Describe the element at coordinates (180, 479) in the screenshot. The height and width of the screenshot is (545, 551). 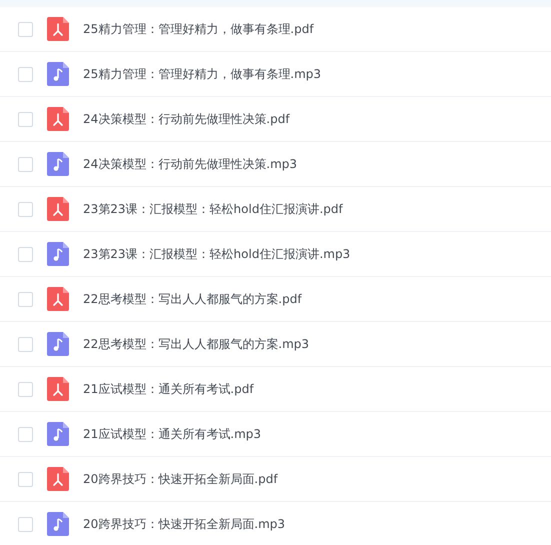
I see `file-name: 20跨界技巧：快速开拓全新局面.pdf` at that location.